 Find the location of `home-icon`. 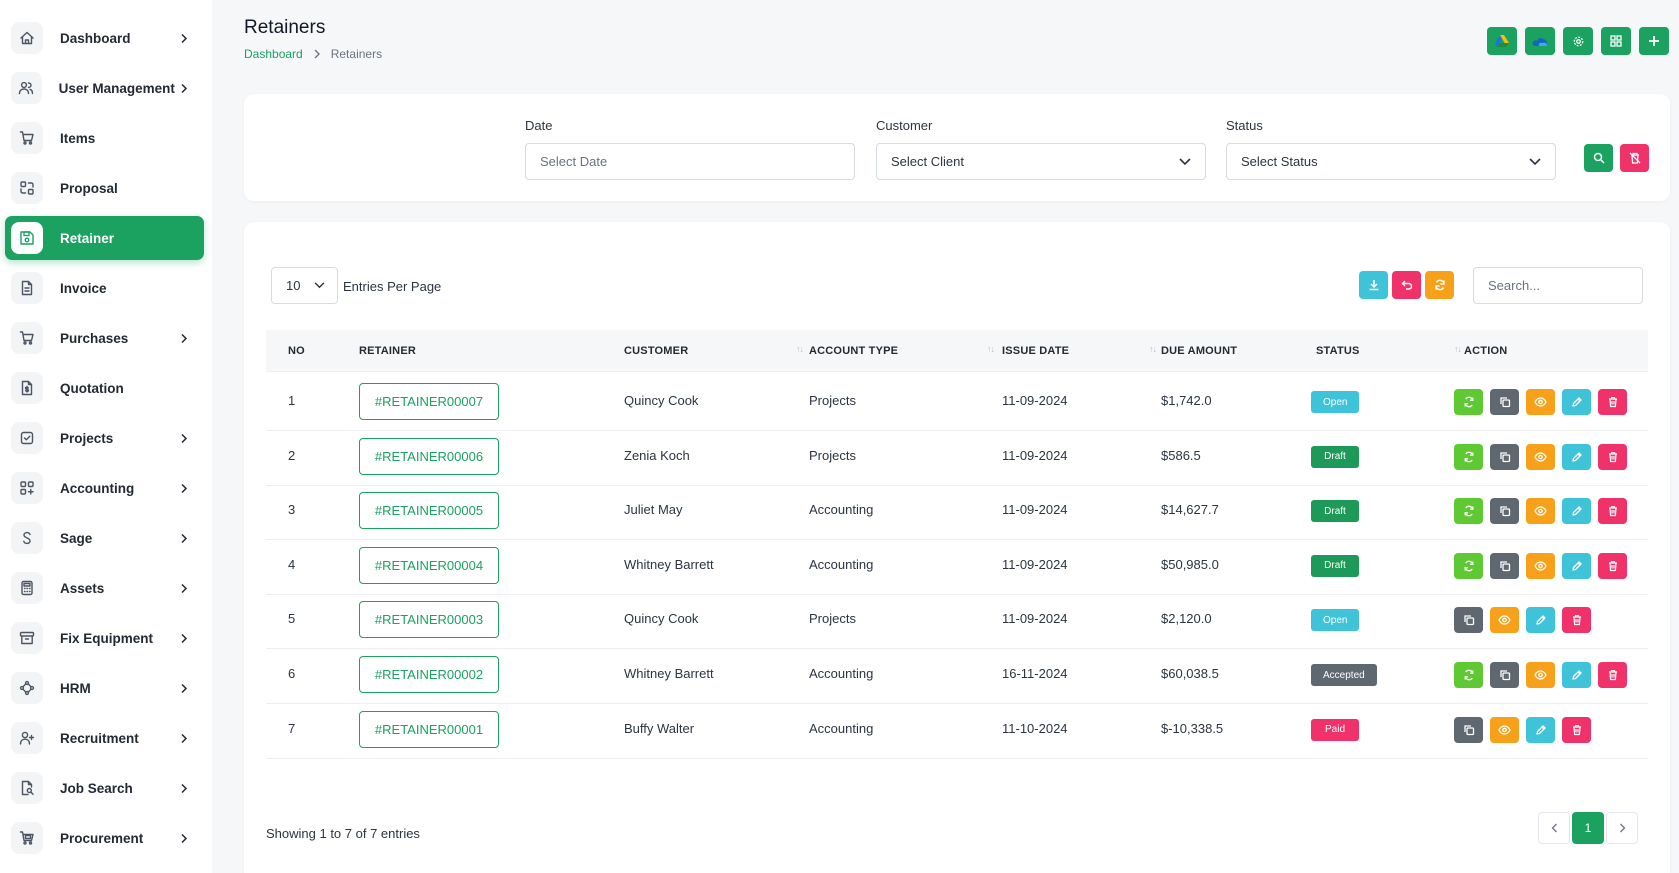

home-icon is located at coordinates (27, 38).